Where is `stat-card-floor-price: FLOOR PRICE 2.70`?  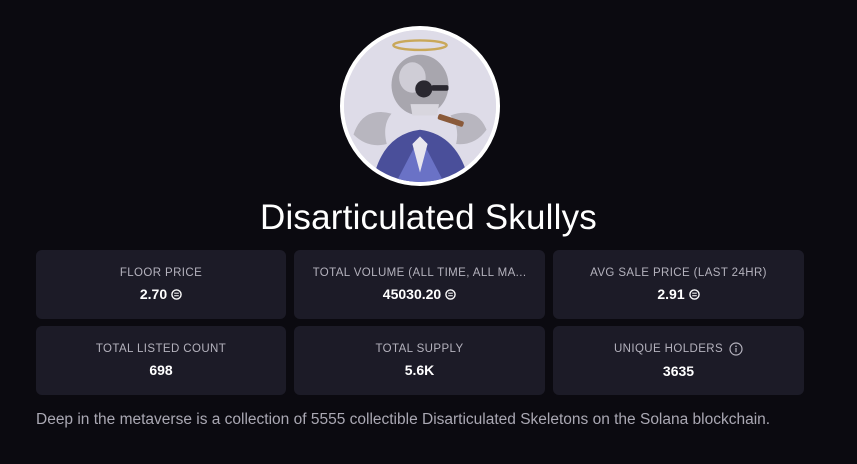 stat-card-floor-price: FLOOR PRICE 2.70 is located at coordinates (161, 284).